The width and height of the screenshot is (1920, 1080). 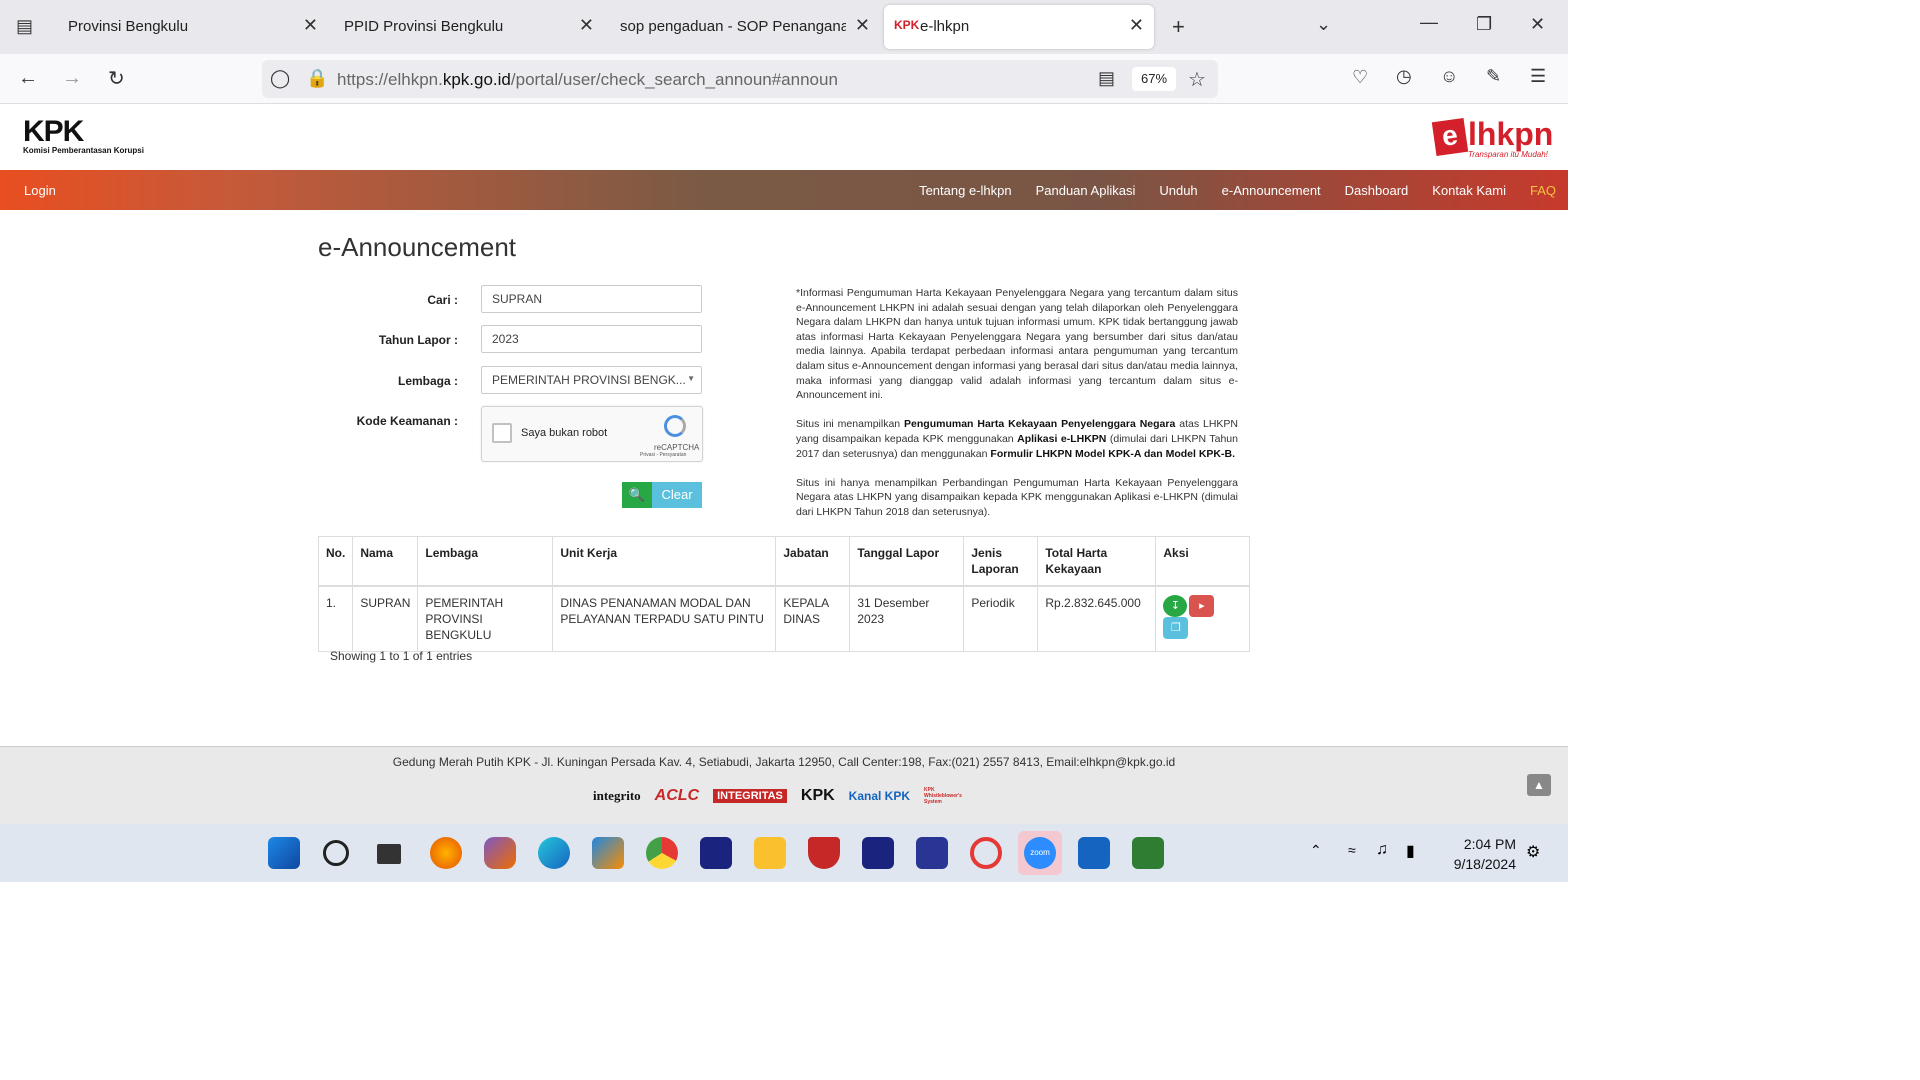 What do you see at coordinates (1202, 606) in the screenshot?
I see `announce-button: ▸` at bounding box center [1202, 606].